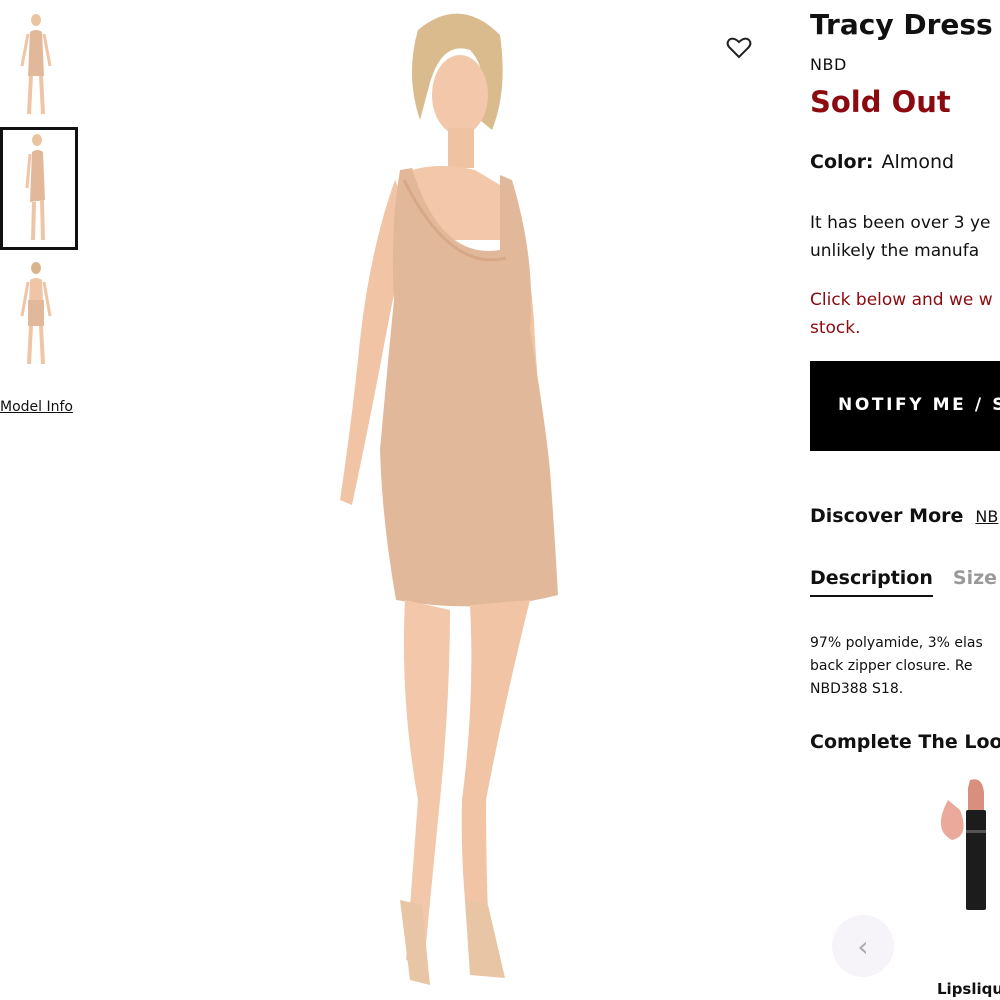 The image size is (1000, 1000). What do you see at coordinates (896, 643) in the screenshot?
I see `description-line: 97% polyamide, 3% elas` at bounding box center [896, 643].